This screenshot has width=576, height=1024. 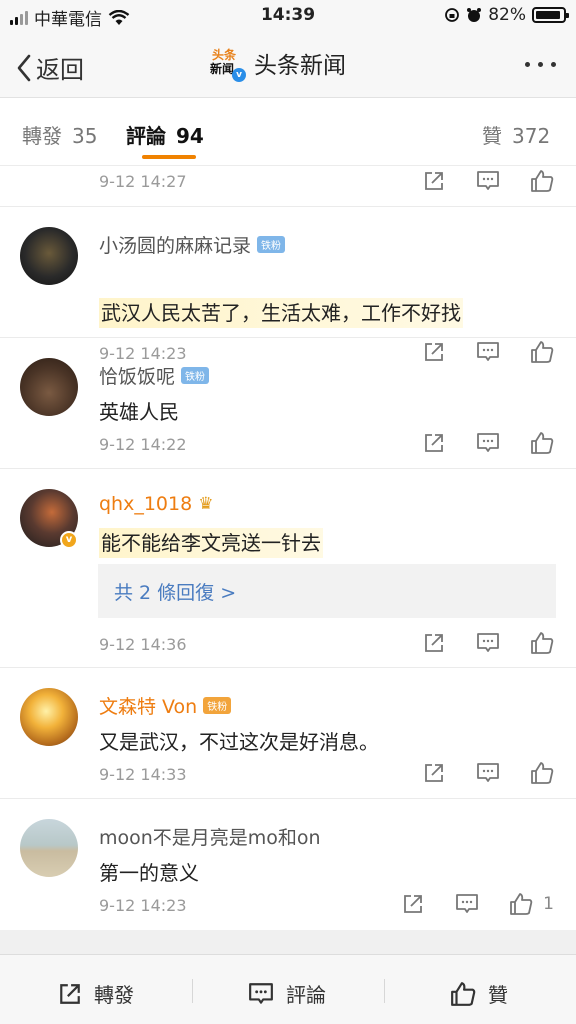 I want to click on bottom-action-bar: 轉發 評論 贊, so click(x=288, y=989).